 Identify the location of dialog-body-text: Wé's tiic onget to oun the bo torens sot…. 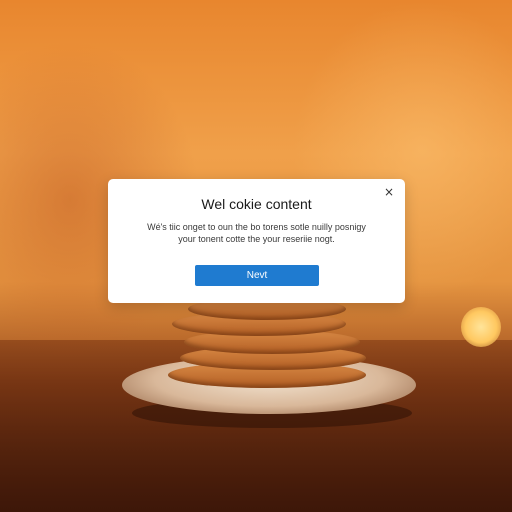
(256, 233).